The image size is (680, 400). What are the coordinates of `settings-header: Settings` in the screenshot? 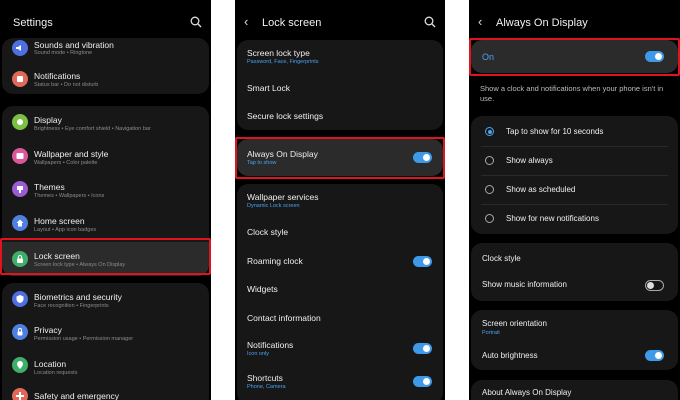 It's located at (105, 20).